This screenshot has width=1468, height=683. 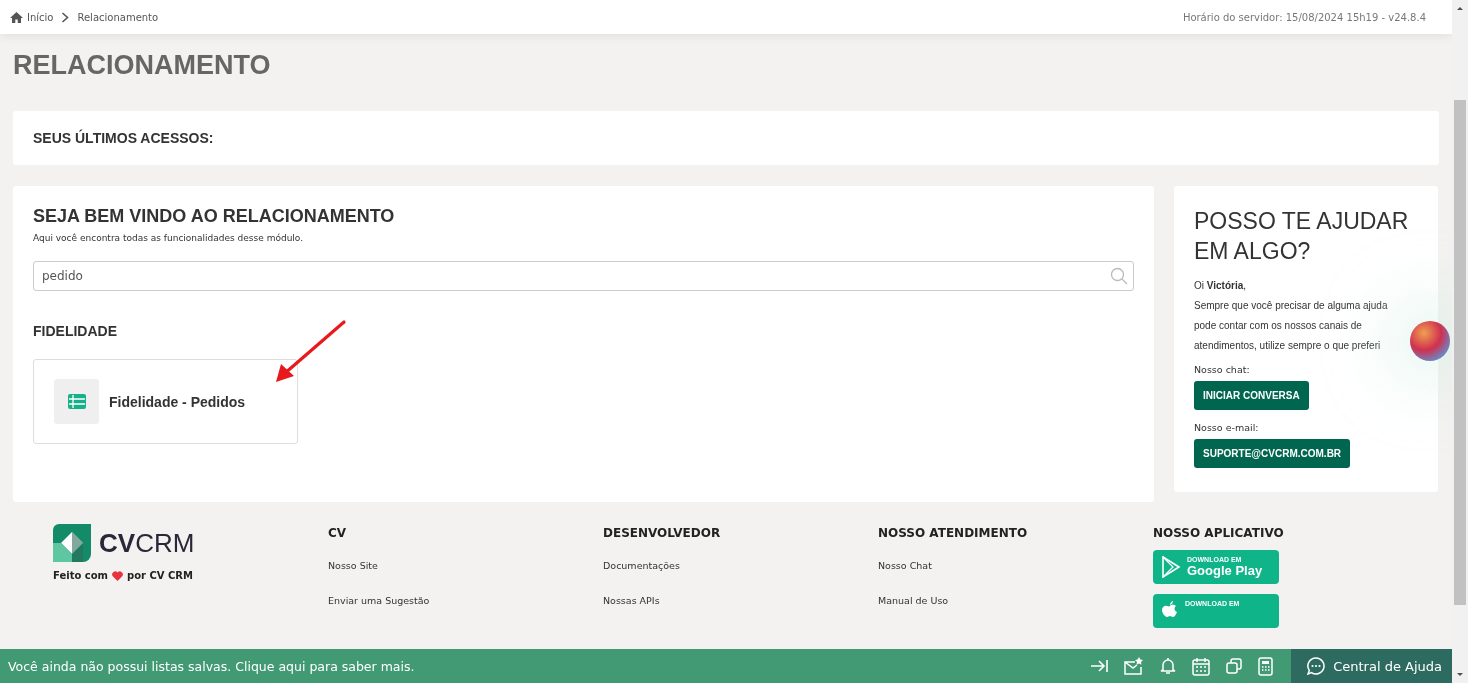 What do you see at coordinates (1251, 395) in the screenshot?
I see `start-chat-button: INICIAR CONVERSA` at bounding box center [1251, 395].